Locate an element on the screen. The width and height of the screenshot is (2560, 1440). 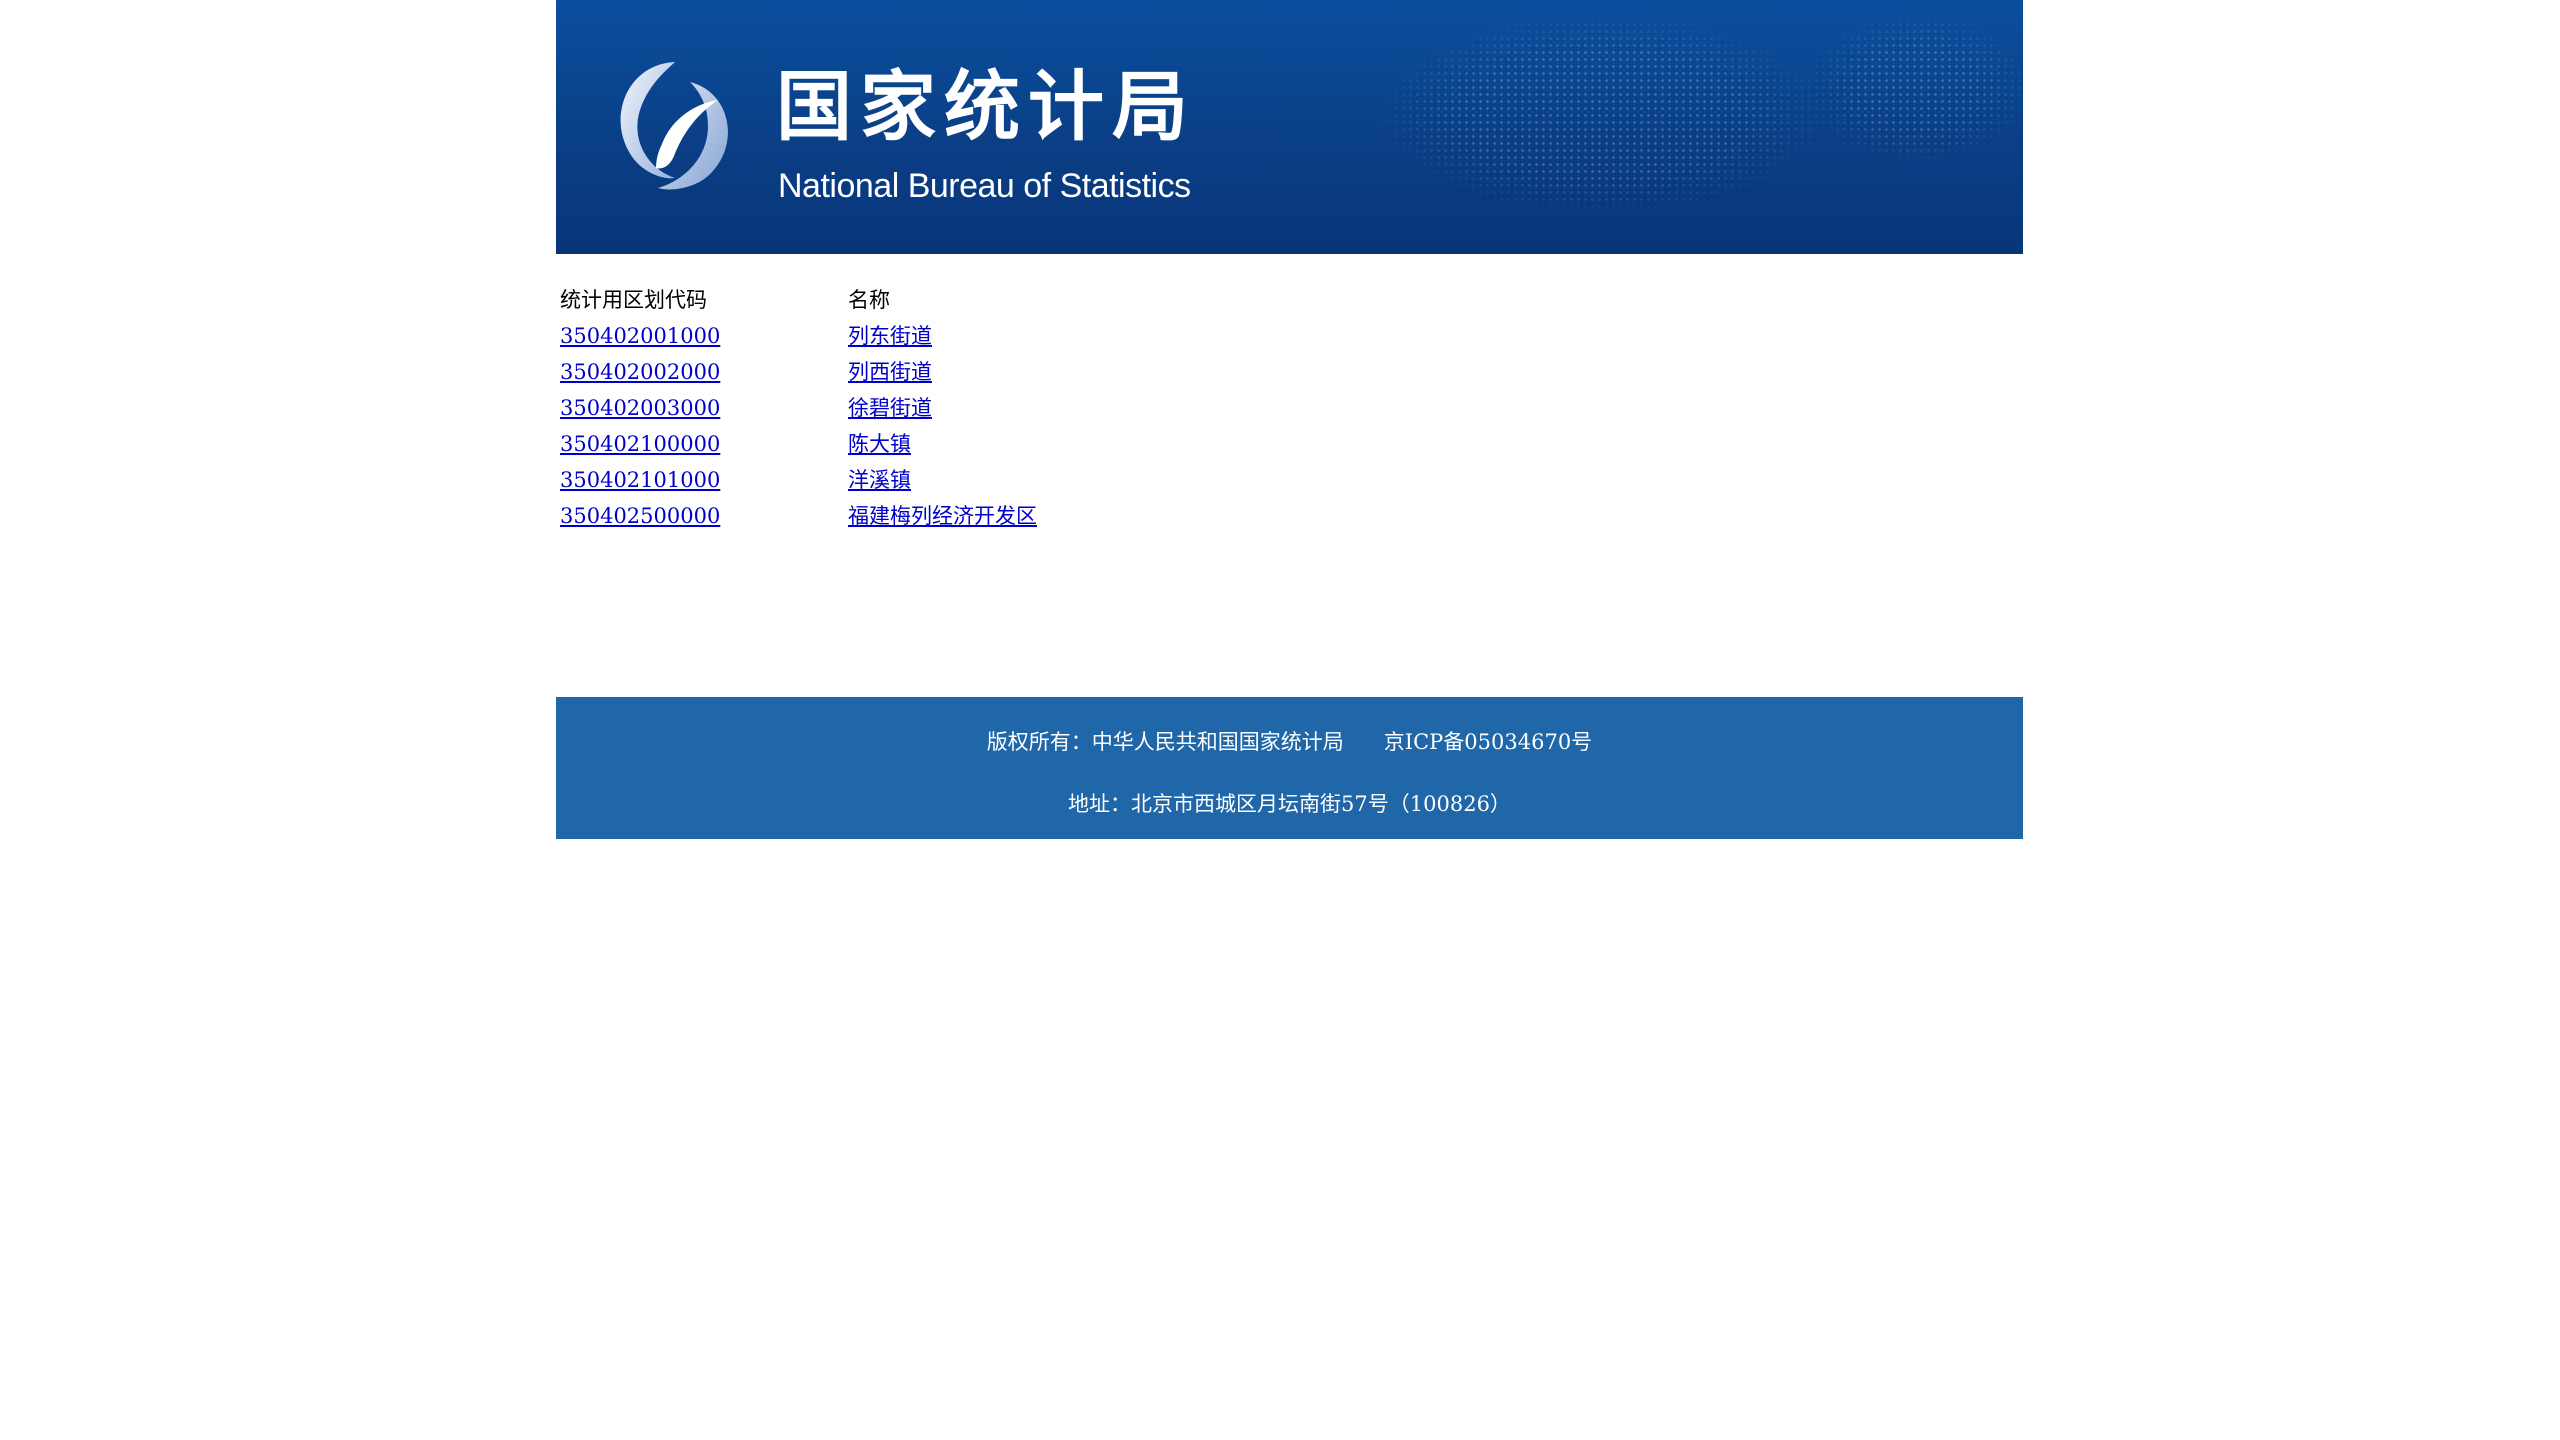
icp-text: 京ICP备05034670号 is located at coordinates (1488, 742).